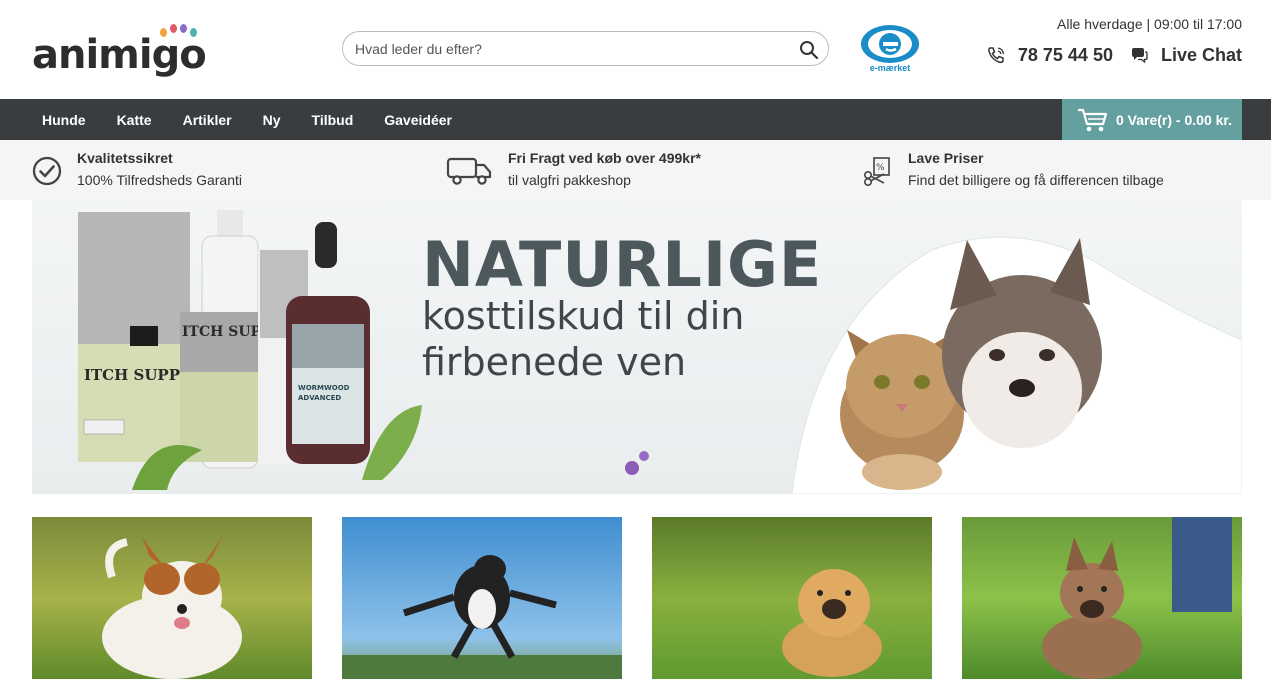 The image size is (1271, 679). I want to click on nav-item-tilbud: Tilbud, so click(333, 120).